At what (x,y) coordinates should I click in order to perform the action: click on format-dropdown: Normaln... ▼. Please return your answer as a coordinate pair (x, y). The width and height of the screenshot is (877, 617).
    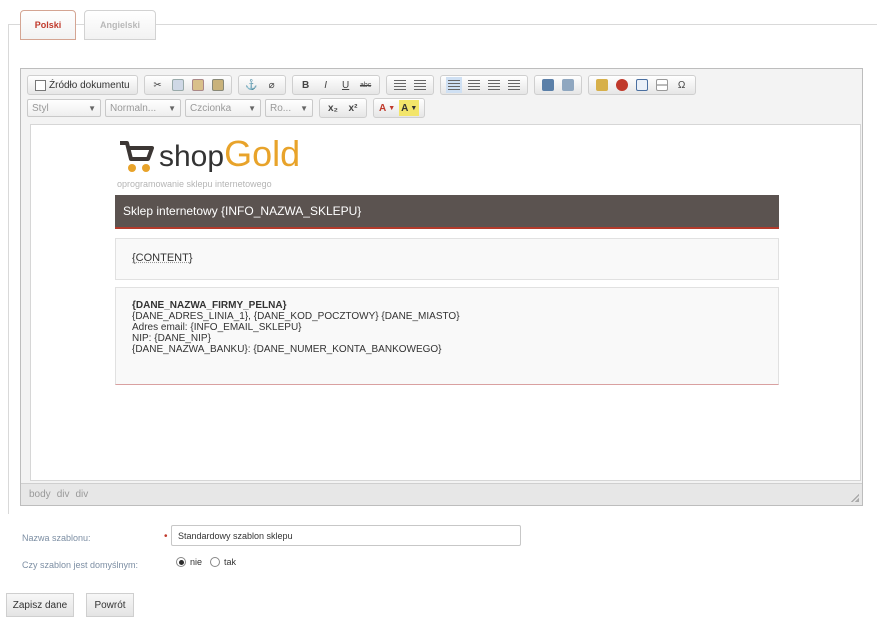
    Looking at the image, I should click on (143, 108).